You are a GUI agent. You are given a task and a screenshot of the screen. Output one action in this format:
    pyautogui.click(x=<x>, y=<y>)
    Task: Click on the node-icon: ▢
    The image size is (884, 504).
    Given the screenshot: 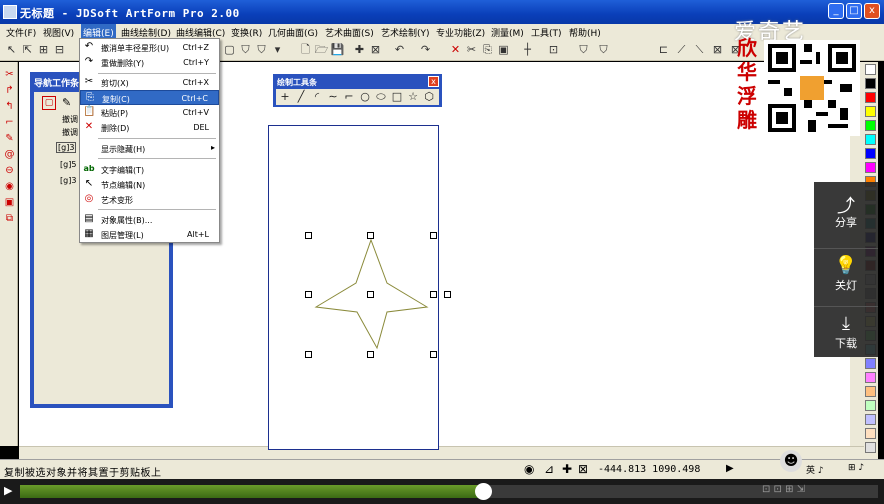 What is the action you would take?
    pyautogui.click(x=49, y=103)
    